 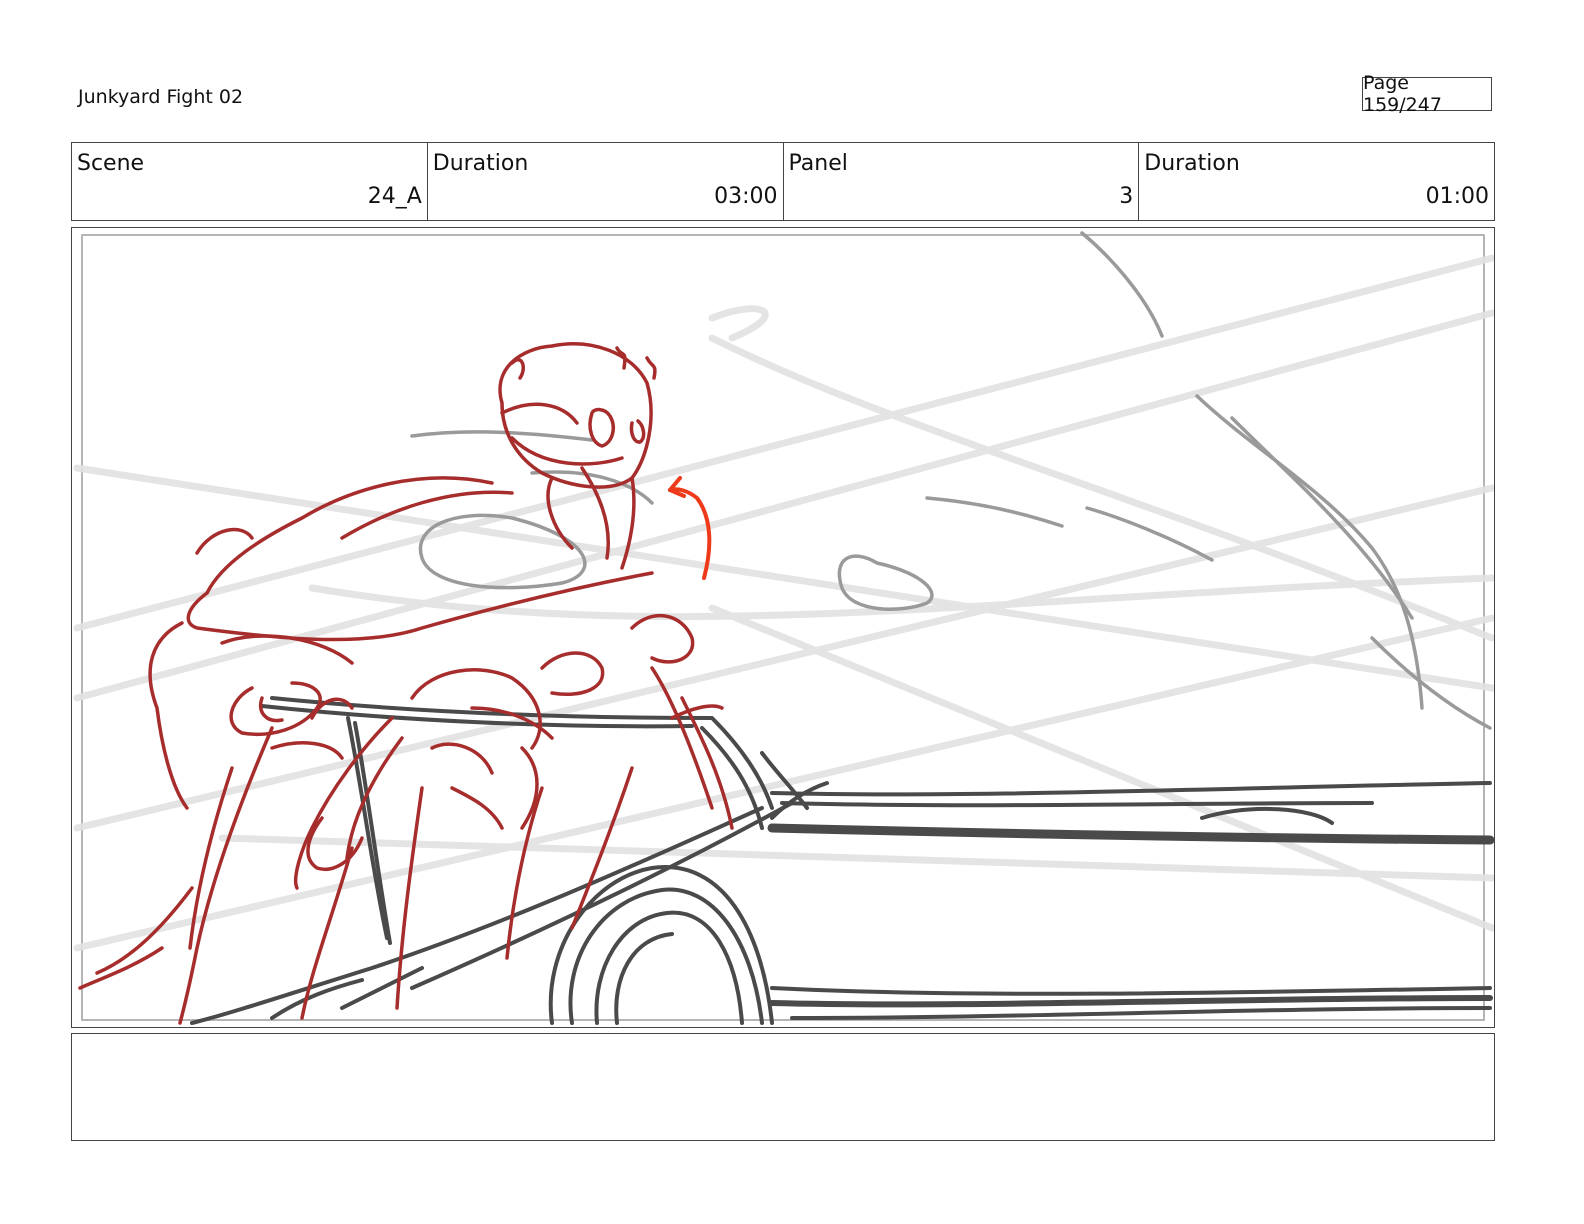 What do you see at coordinates (161, 97) in the screenshot?
I see `document-title: Junkyard Fight 02` at bounding box center [161, 97].